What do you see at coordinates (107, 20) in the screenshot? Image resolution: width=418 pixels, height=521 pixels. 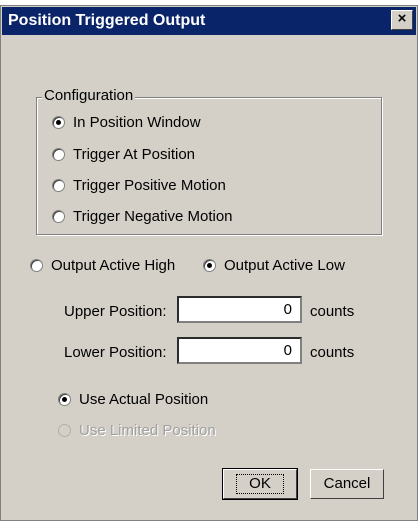 I see `dialog-title: Position Triggered Output` at bounding box center [107, 20].